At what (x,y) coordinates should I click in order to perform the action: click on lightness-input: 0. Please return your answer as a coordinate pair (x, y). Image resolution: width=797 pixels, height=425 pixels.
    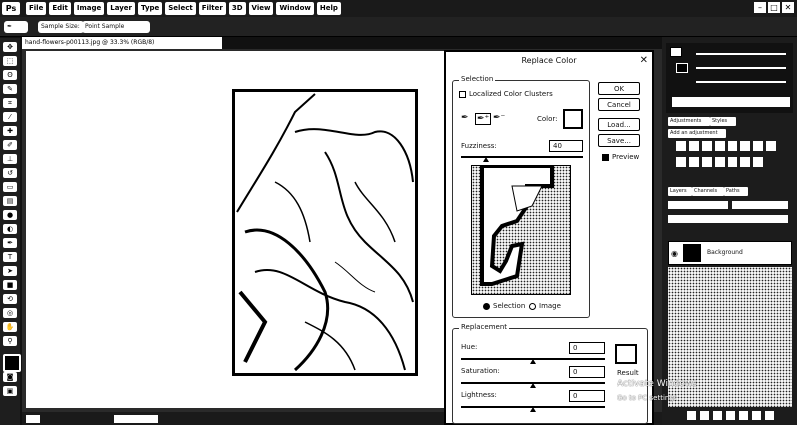
    Looking at the image, I should click on (587, 396).